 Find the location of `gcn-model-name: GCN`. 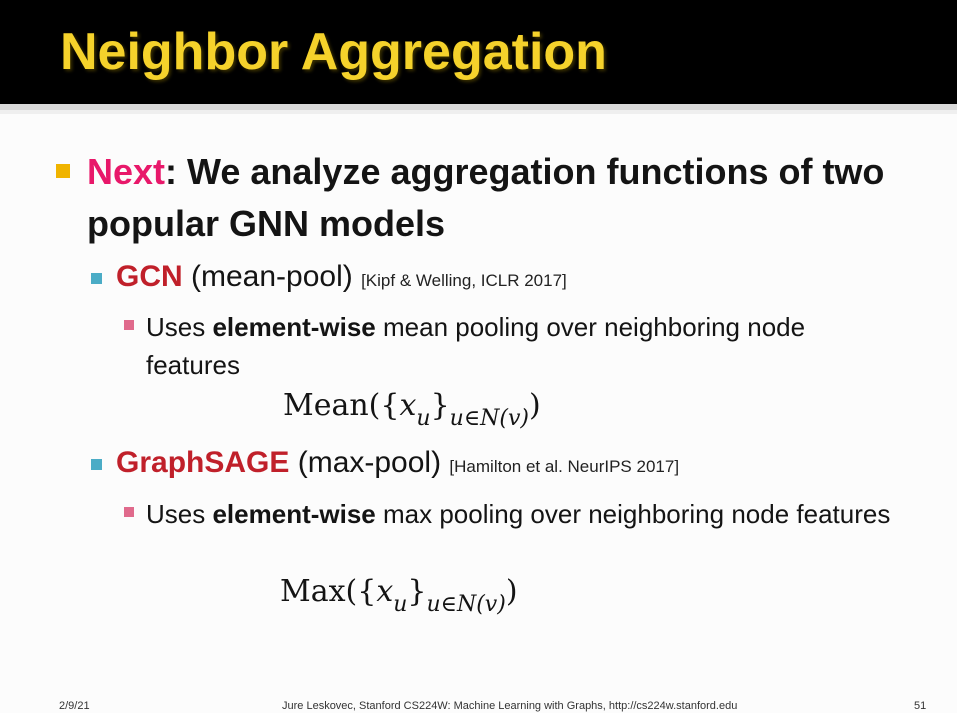

gcn-model-name: GCN is located at coordinates (149, 276).